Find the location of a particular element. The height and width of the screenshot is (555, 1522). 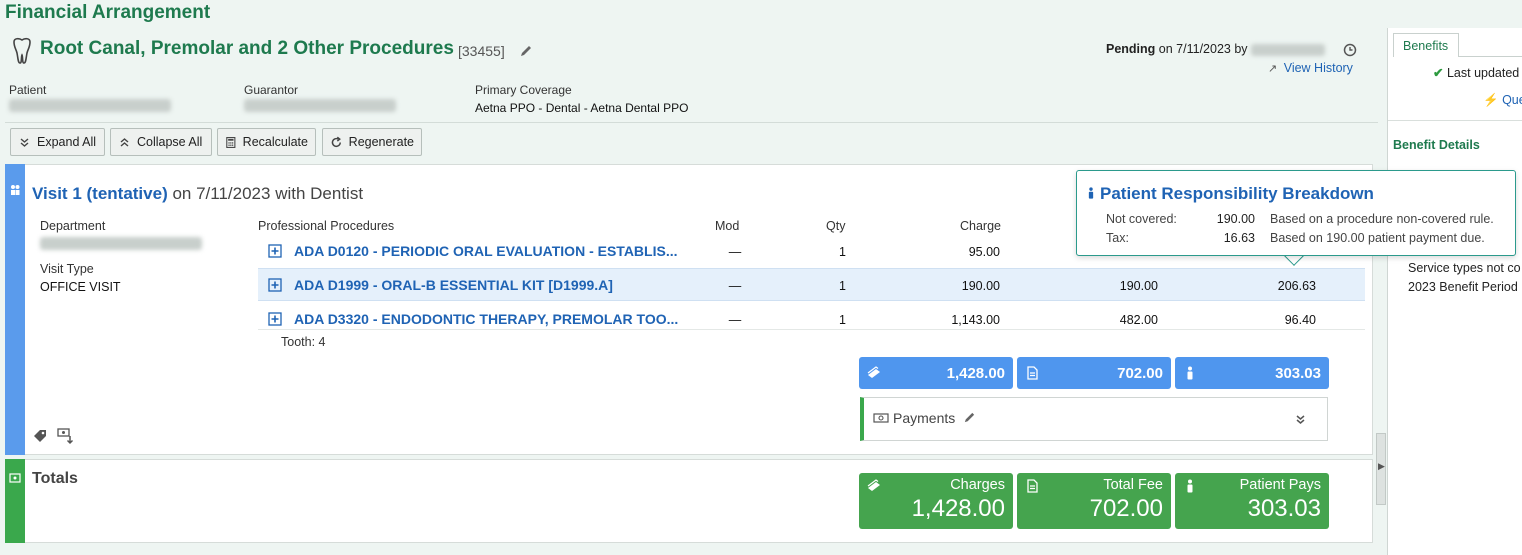

popover-row-note: Based on 190.00 patient payment due. is located at coordinates (1377, 238).